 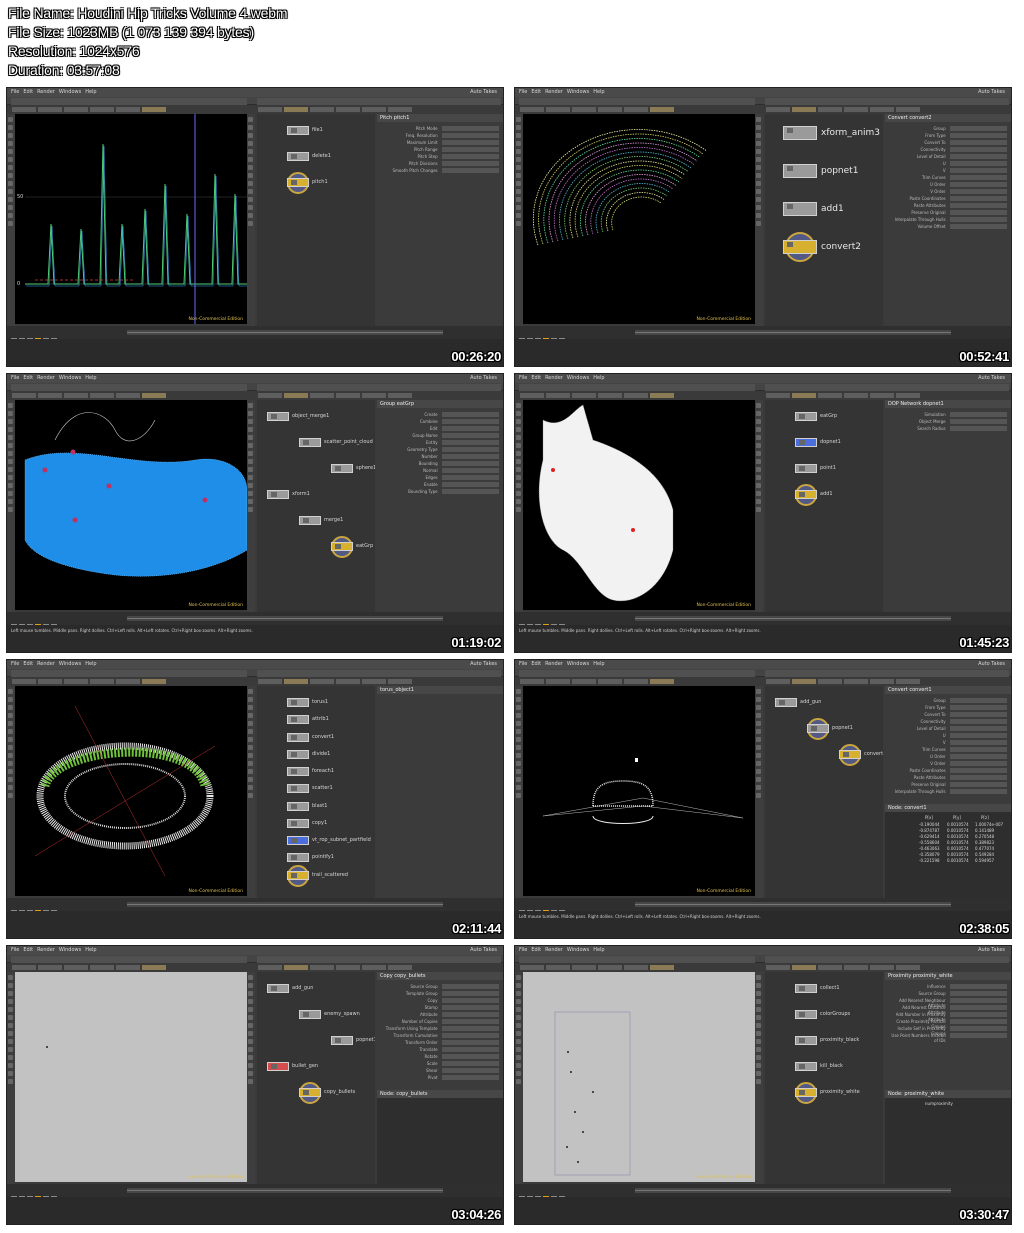 What do you see at coordinates (440, 1007) in the screenshot?
I see `parameter-row: Stamp` at bounding box center [440, 1007].